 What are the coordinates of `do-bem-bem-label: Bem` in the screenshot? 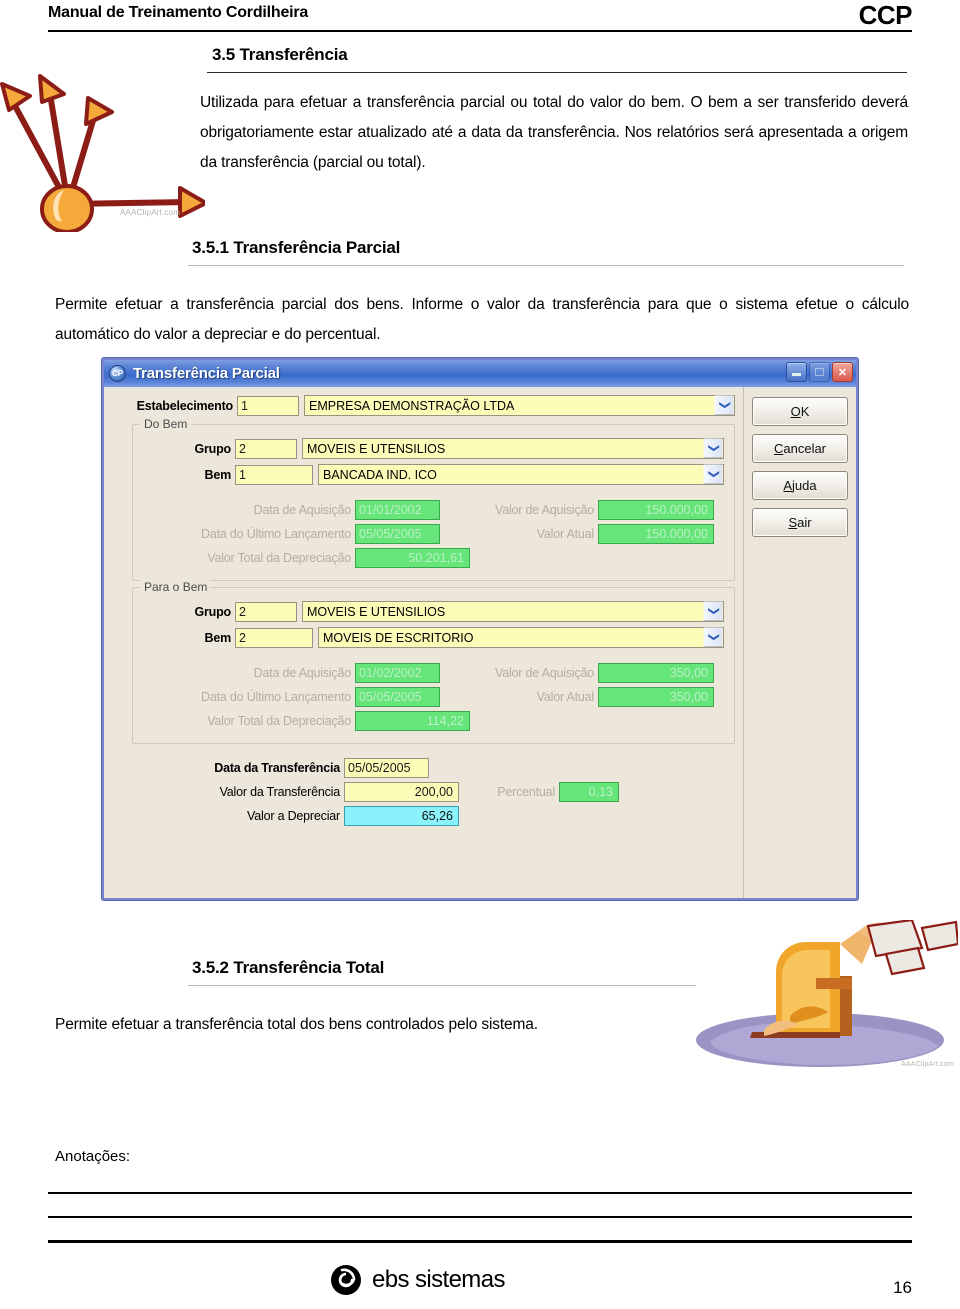 It's located at (218, 474).